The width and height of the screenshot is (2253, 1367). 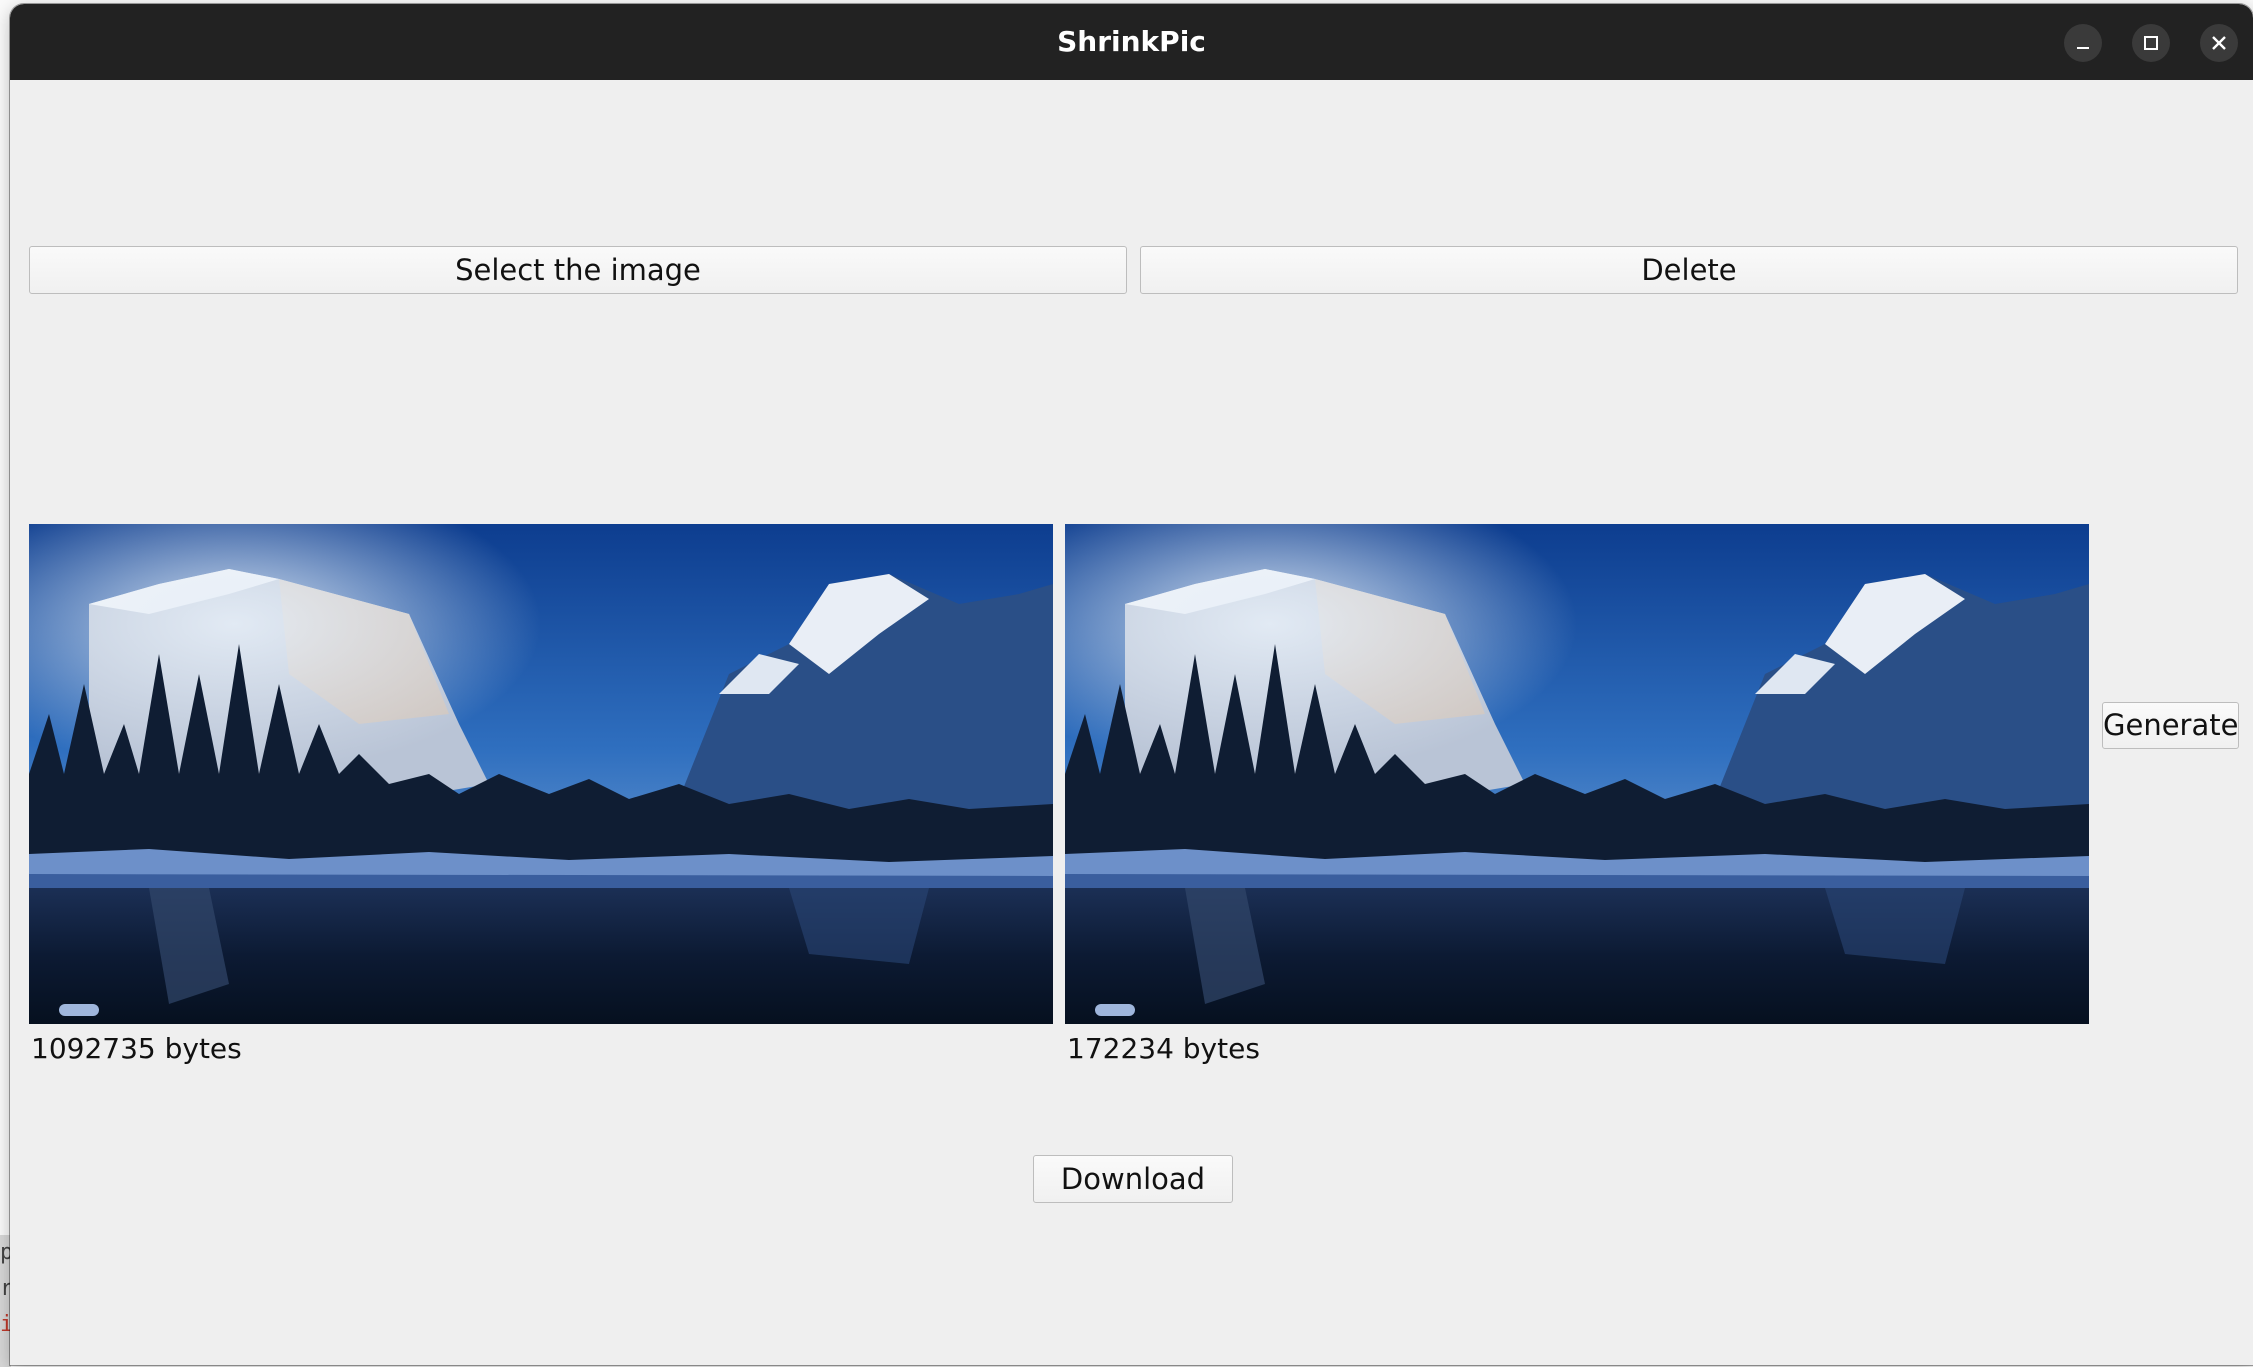 What do you see at coordinates (578, 270) in the screenshot?
I see `select-image-button: Select the image` at bounding box center [578, 270].